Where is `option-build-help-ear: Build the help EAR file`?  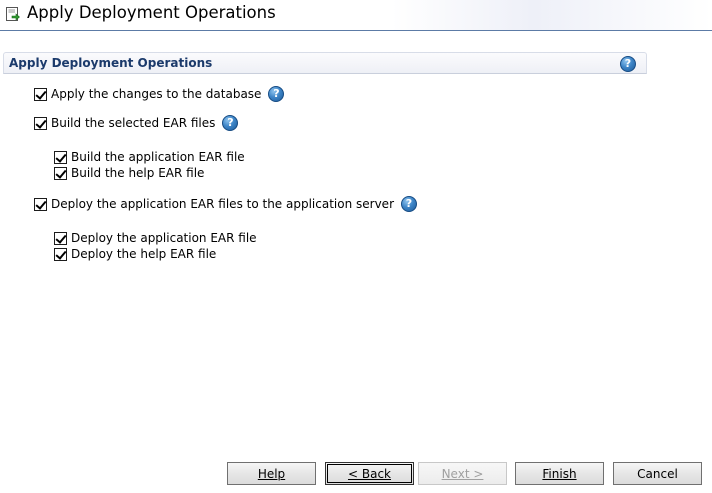
option-build-help-ear: Build the help EAR file is located at coordinates (129, 173).